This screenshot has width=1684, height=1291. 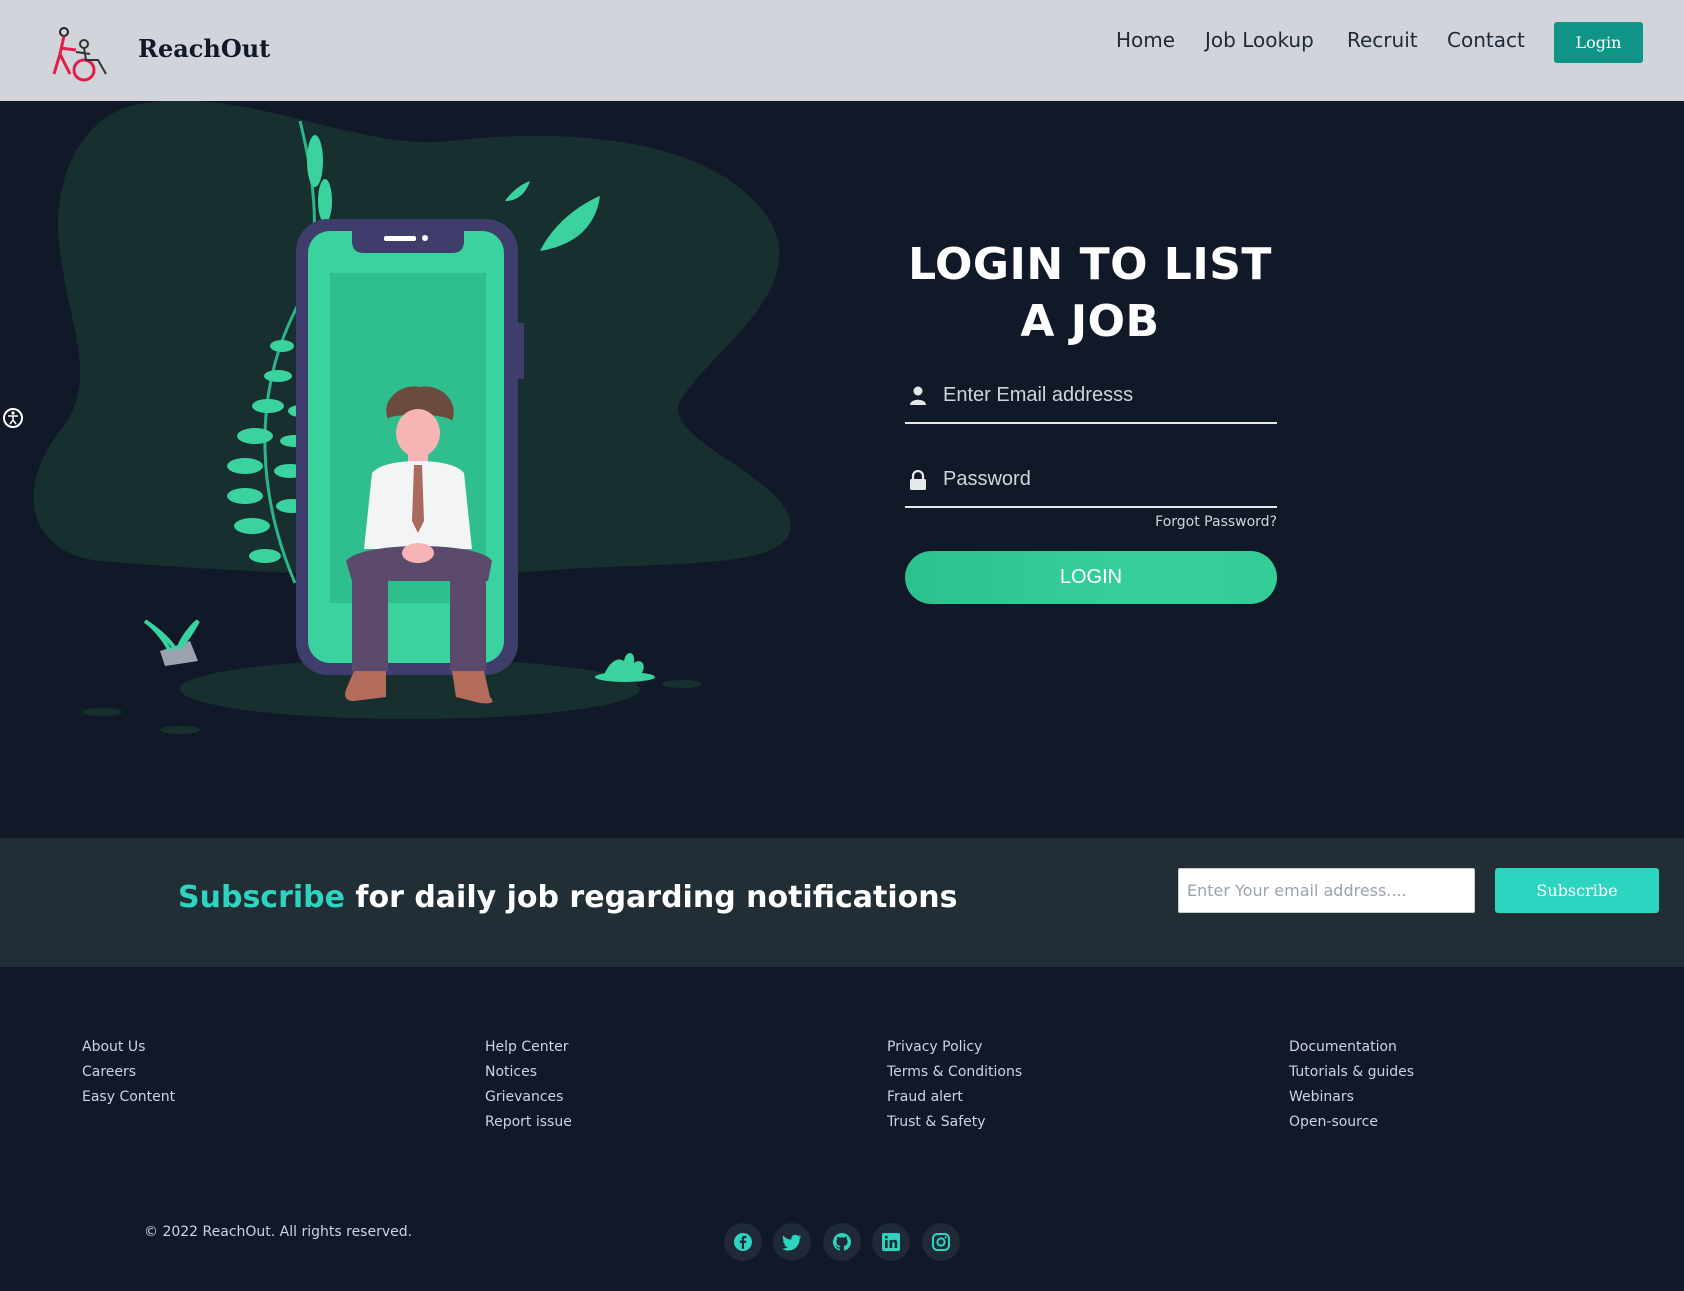 I want to click on twitter-icon, so click(x=791, y=1242).